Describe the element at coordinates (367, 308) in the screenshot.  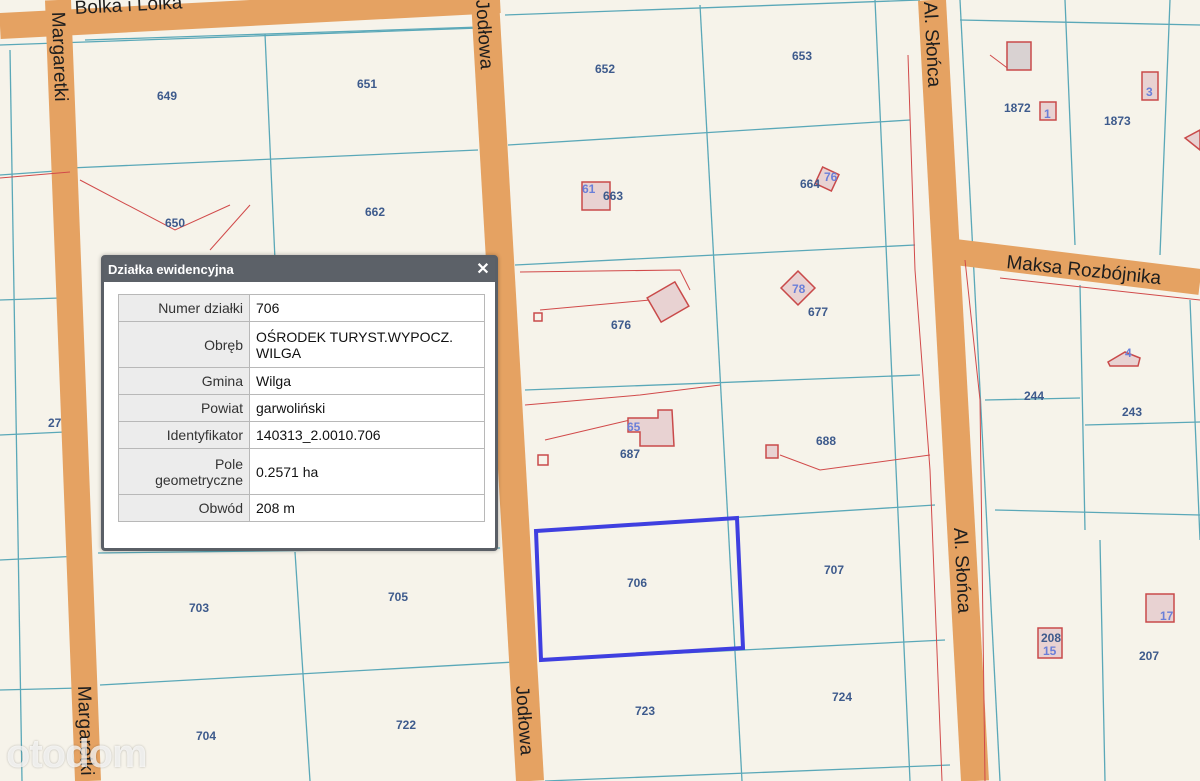
I see `attribute-value: 706` at that location.